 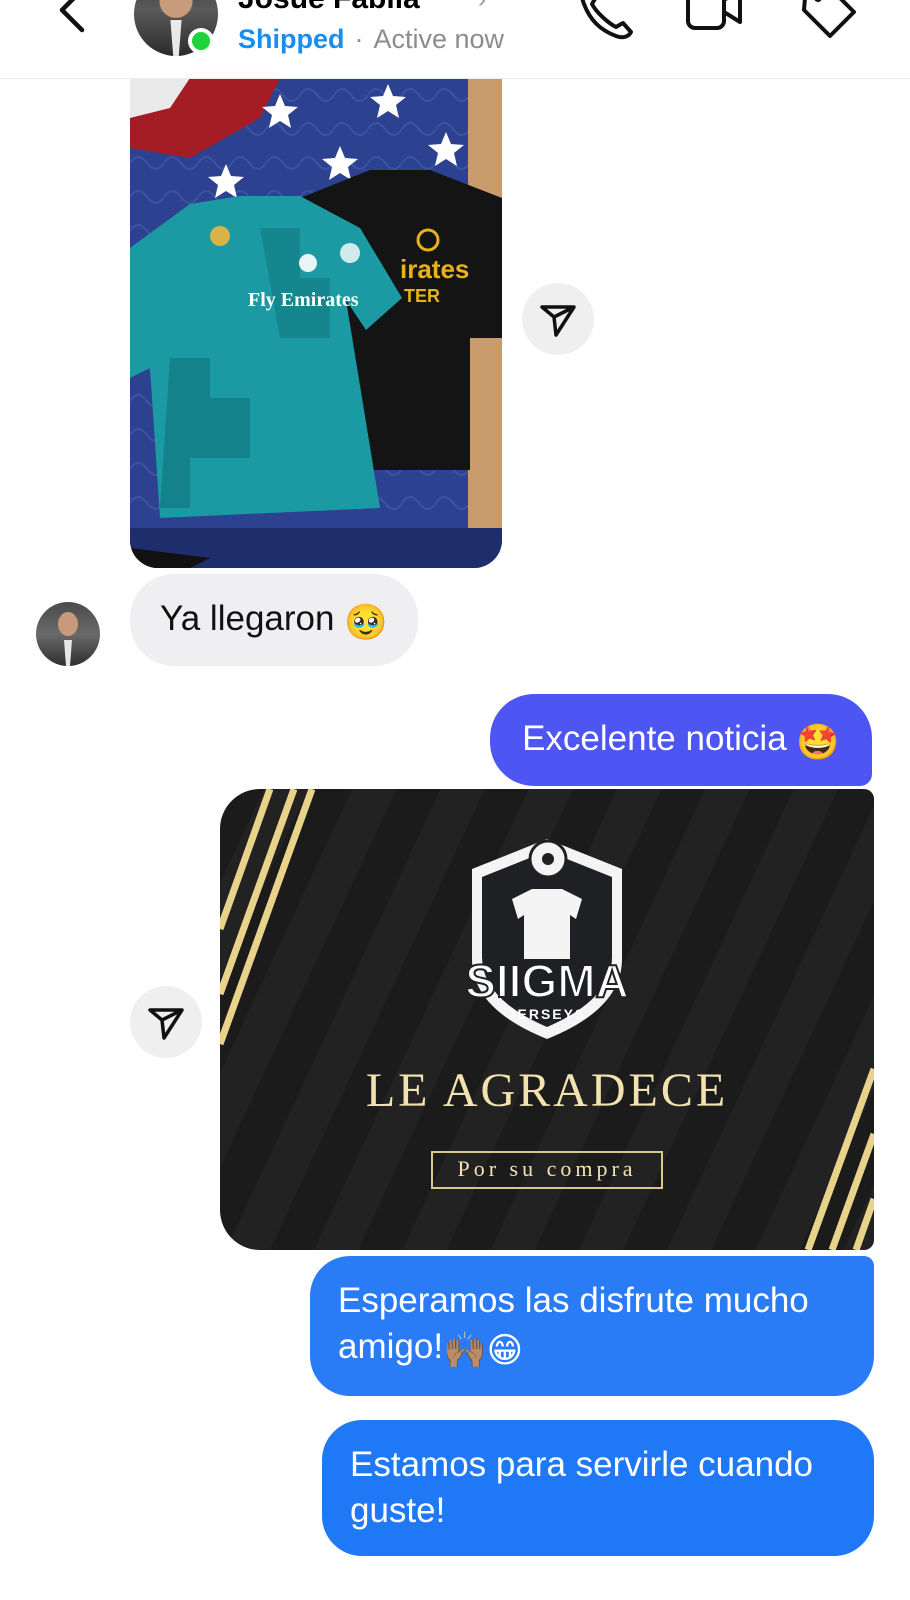 I want to click on outgoing-message-bubble: Estamos para servirle cuando guste!, so click(x=598, y=1488).